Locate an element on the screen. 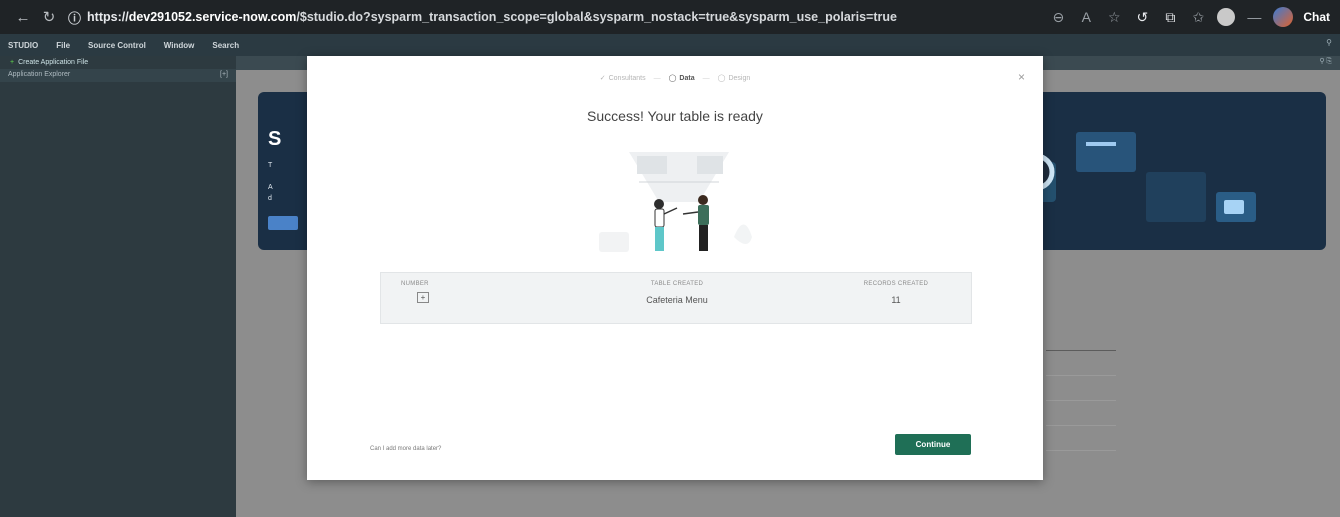  step-consultants: ✓ Consultants is located at coordinates (622, 78).